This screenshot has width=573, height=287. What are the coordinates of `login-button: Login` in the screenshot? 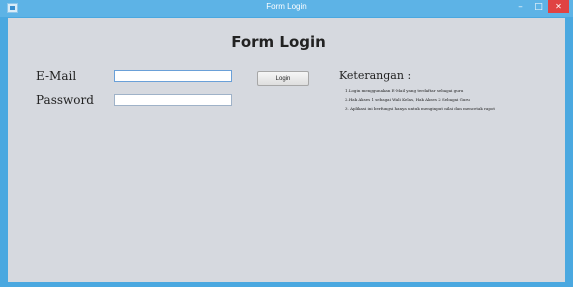 It's located at (283, 78).